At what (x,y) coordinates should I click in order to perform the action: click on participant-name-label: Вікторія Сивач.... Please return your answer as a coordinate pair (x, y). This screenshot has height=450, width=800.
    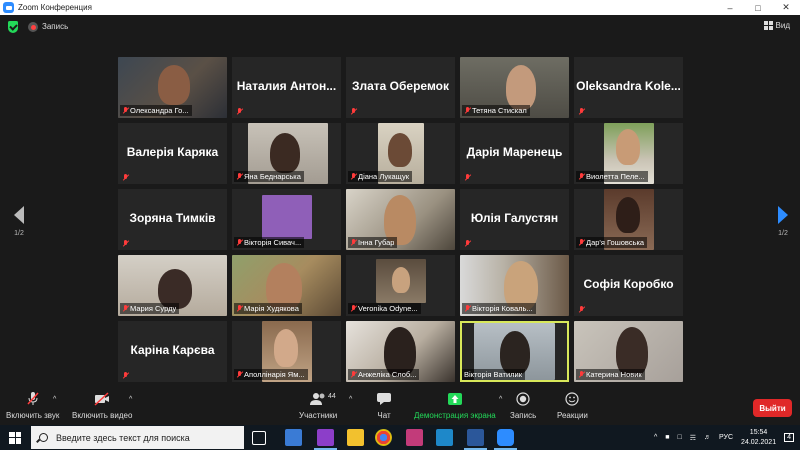
    Looking at the image, I should click on (269, 242).